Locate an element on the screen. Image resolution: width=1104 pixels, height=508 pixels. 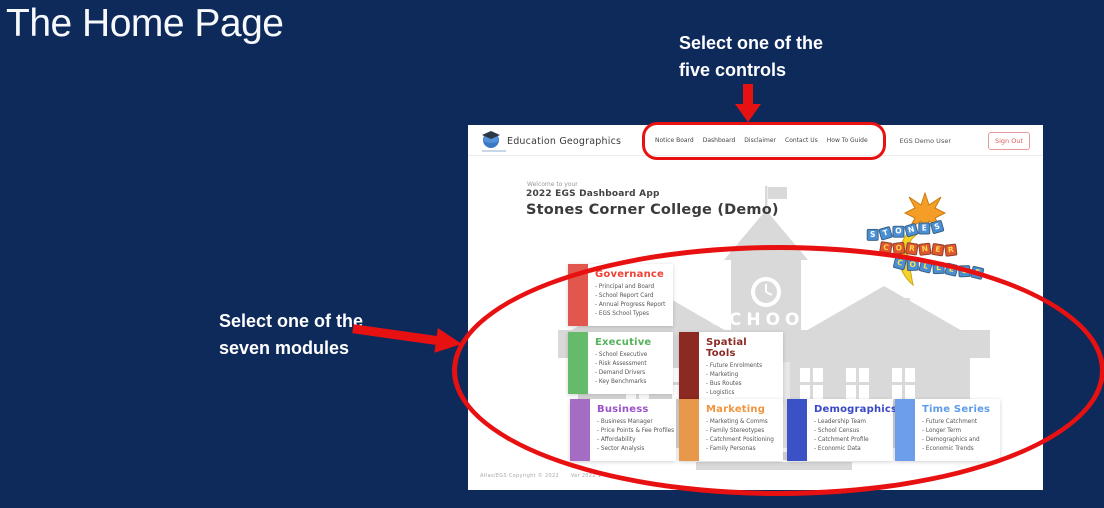
page-title: The Home Page is located at coordinates (145, 23).